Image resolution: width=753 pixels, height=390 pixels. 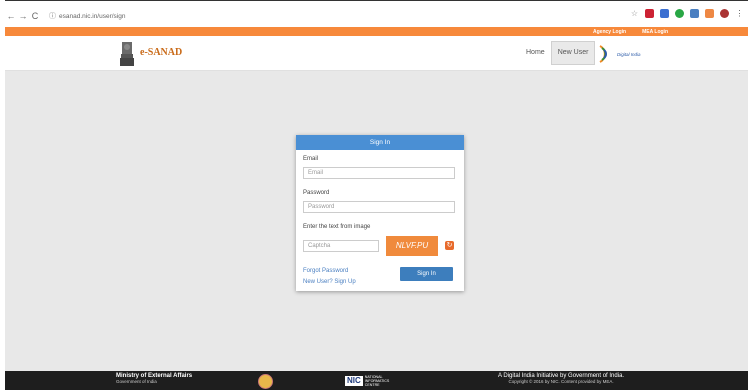 I want to click on forward-button: →, so click(x=23, y=16).